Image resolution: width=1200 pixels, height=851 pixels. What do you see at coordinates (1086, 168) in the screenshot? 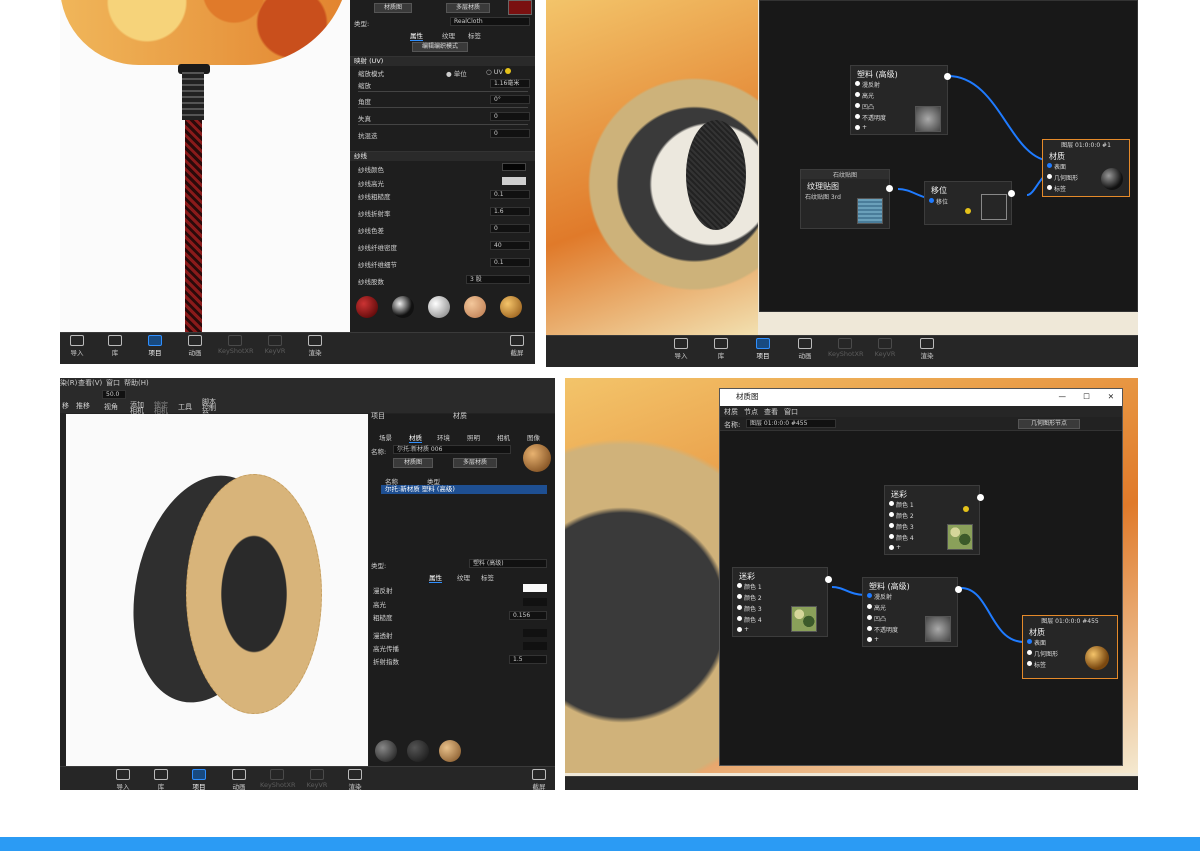
I see `node-material: 图层 01:0:0:0 #1 材质 表面 几何图形 标签` at bounding box center [1086, 168].